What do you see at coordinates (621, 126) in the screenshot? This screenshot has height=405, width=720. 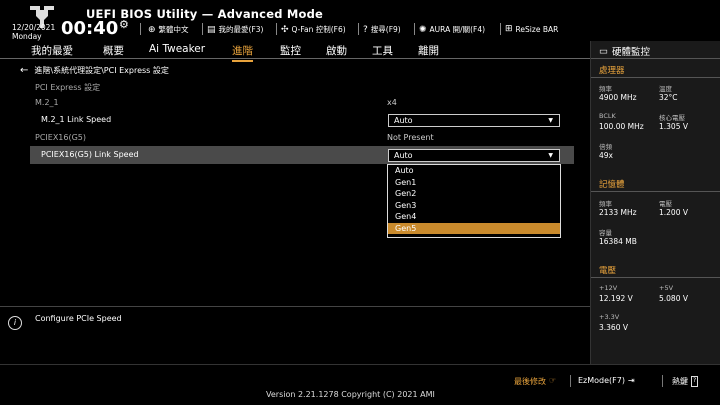 I see `bclk-value: 100.00 MHz` at bounding box center [621, 126].